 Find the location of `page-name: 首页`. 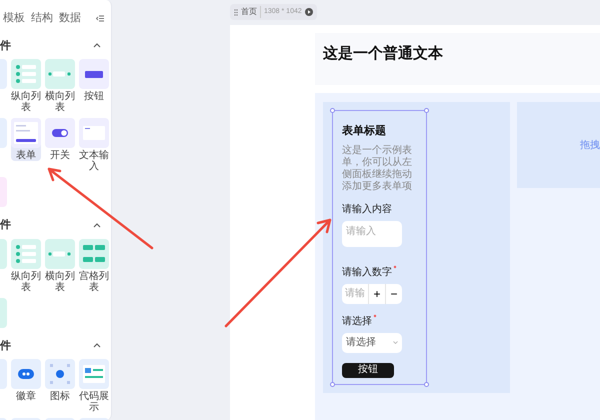

page-name: 首页 is located at coordinates (251, 12).